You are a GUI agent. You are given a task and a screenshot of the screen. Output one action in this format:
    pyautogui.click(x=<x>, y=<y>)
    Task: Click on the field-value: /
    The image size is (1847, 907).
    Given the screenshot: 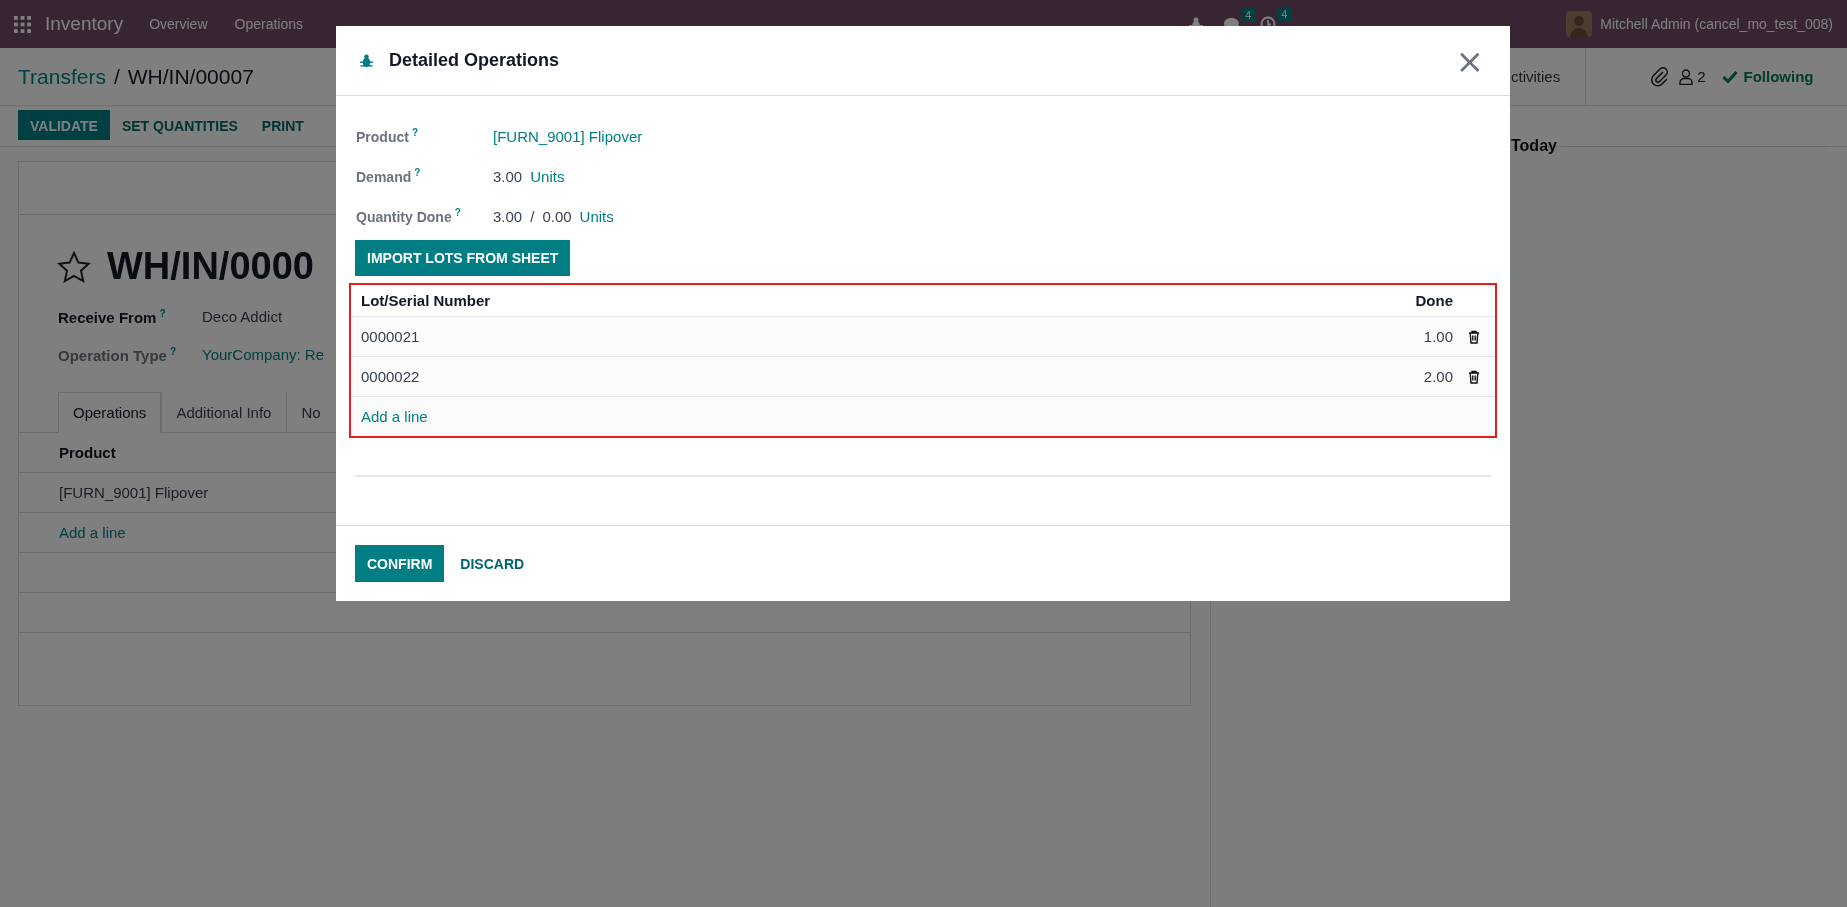 What is the action you would take?
    pyautogui.click(x=532, y=216)
    